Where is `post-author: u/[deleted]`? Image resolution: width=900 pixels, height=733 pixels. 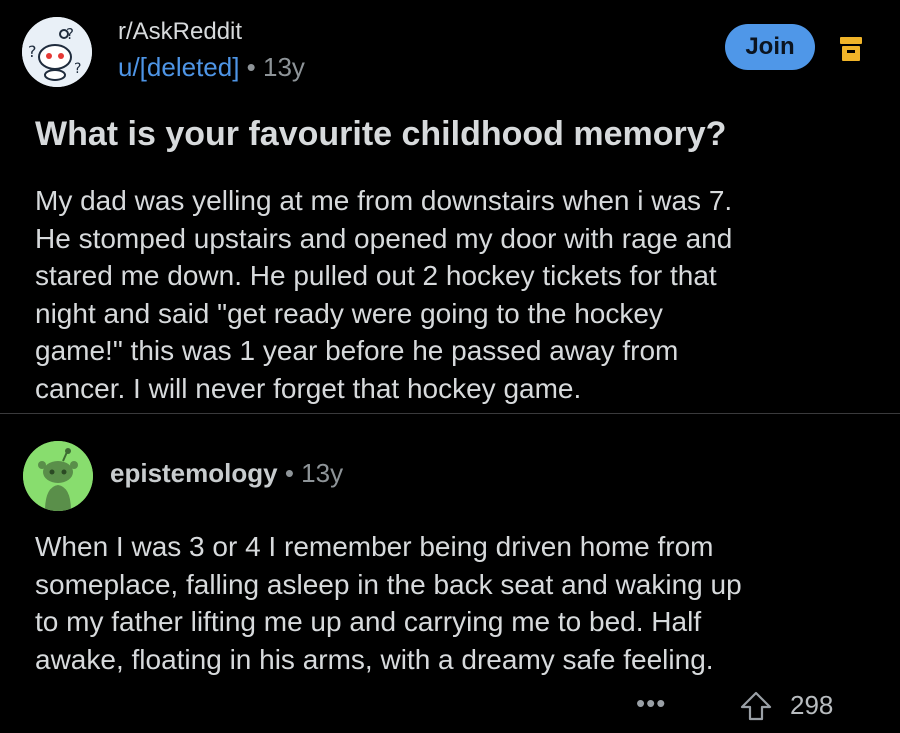 post-author: u/[deleted] is located at coordinates (178, 67).